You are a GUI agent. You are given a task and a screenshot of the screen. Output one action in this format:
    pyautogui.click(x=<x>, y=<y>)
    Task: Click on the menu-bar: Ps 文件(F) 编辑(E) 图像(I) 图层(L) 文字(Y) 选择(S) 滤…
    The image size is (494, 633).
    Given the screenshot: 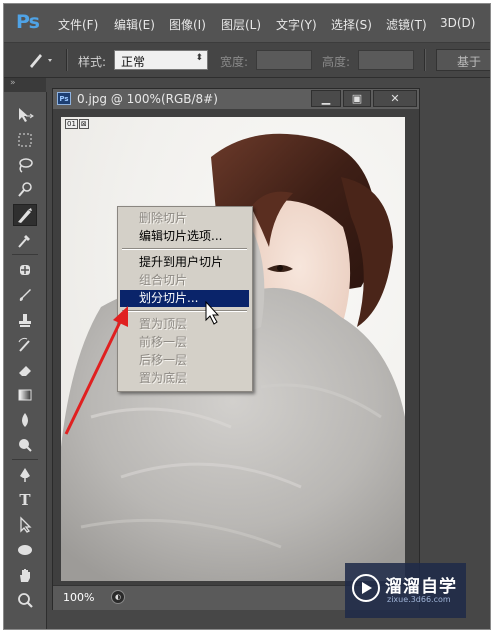 What is the action you would take?
    pyautogui.click(x=247, y=23)
    